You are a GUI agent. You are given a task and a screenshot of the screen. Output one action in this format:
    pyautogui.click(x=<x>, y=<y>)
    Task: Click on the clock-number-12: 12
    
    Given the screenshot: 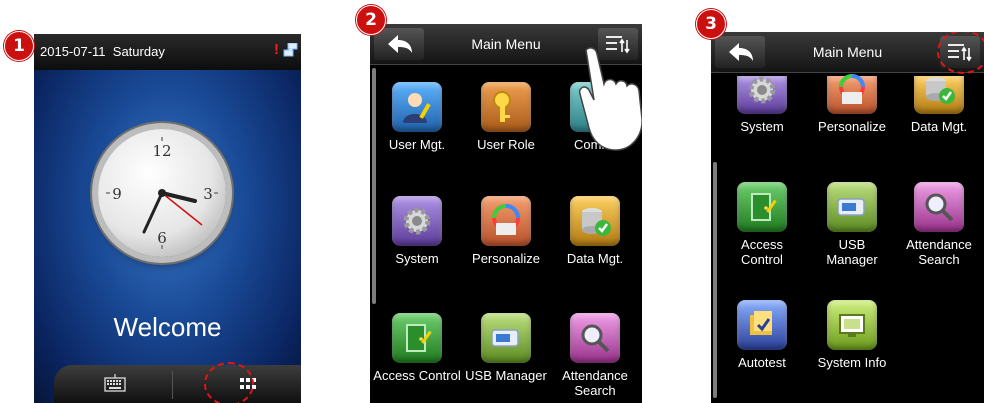 What is the action you would take?
    pyautogui.click(x=161, y=151)
    